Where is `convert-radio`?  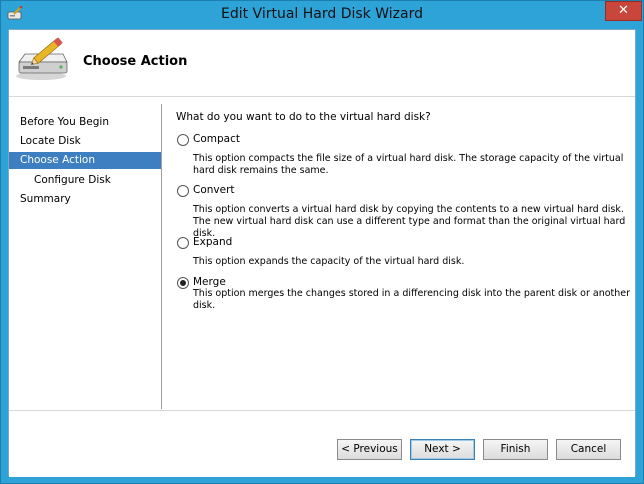 convert-radio is located at coordinates (183, 191).